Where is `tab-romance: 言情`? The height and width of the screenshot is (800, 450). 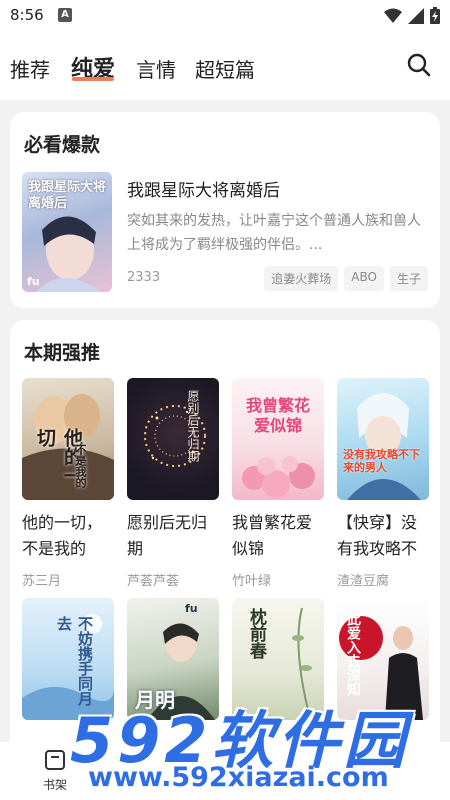
tab-romance: 言情 is located at coordinates (156, 68).